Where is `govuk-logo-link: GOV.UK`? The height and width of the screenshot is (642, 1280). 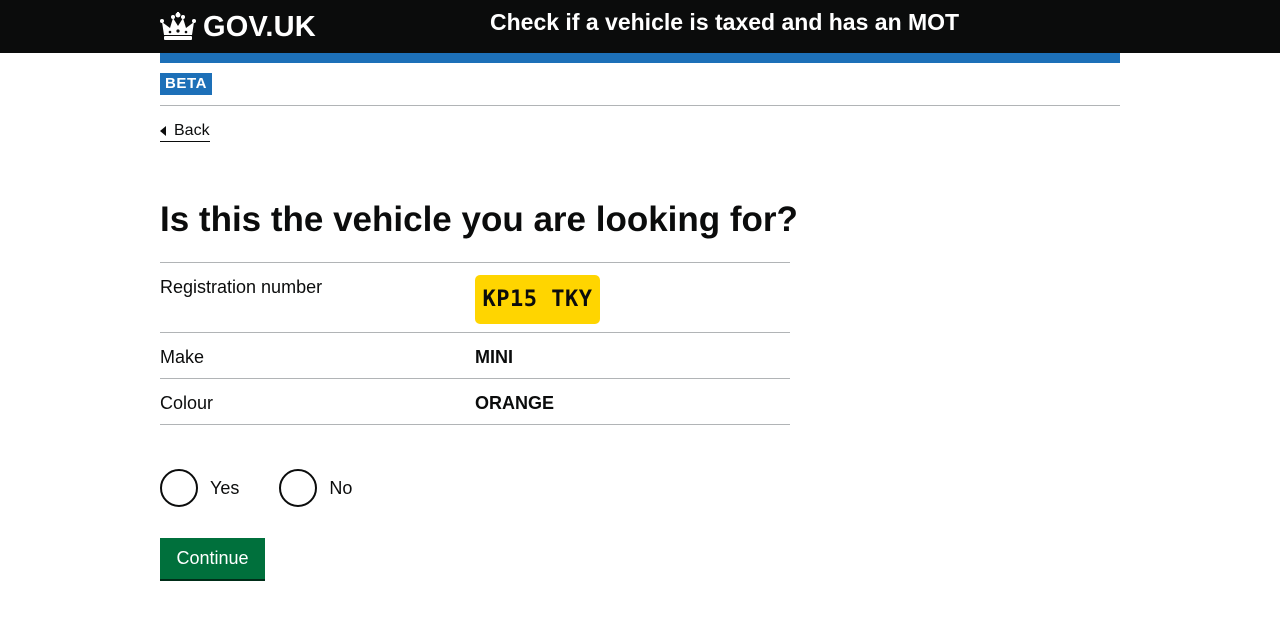 govuk-logo-link: GOV.UK is located at coordinates (238, 27).